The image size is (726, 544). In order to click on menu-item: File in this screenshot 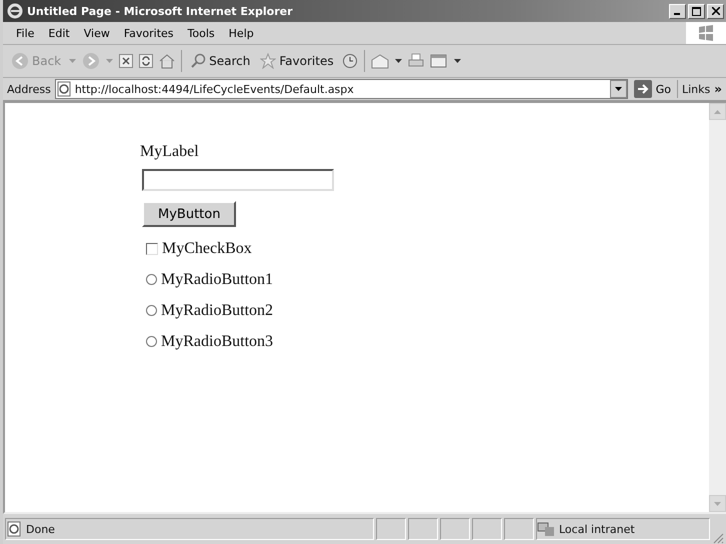, I will do `click(25, 33)`.